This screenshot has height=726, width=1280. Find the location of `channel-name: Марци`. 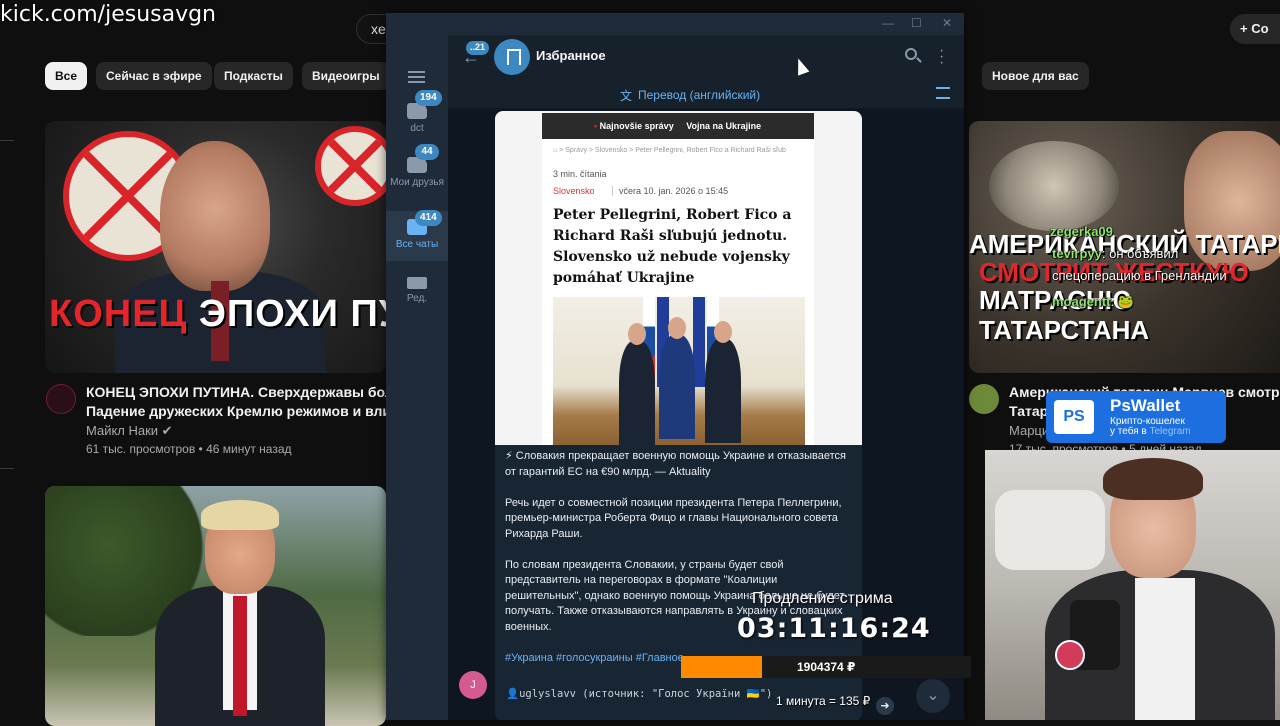

channel-name: Марци is located at coordinates (1029, 430).